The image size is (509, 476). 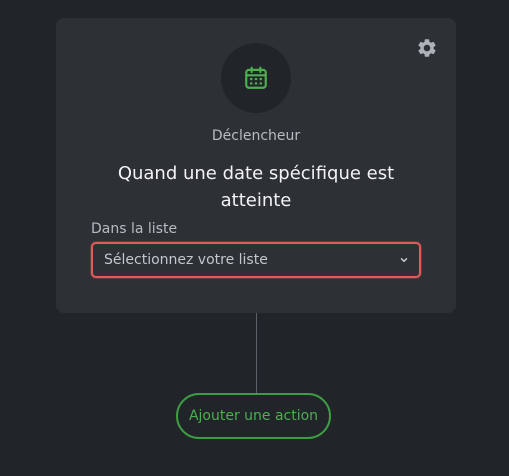 I want to click on chevron-down-icon, so click(x=404, y=260).